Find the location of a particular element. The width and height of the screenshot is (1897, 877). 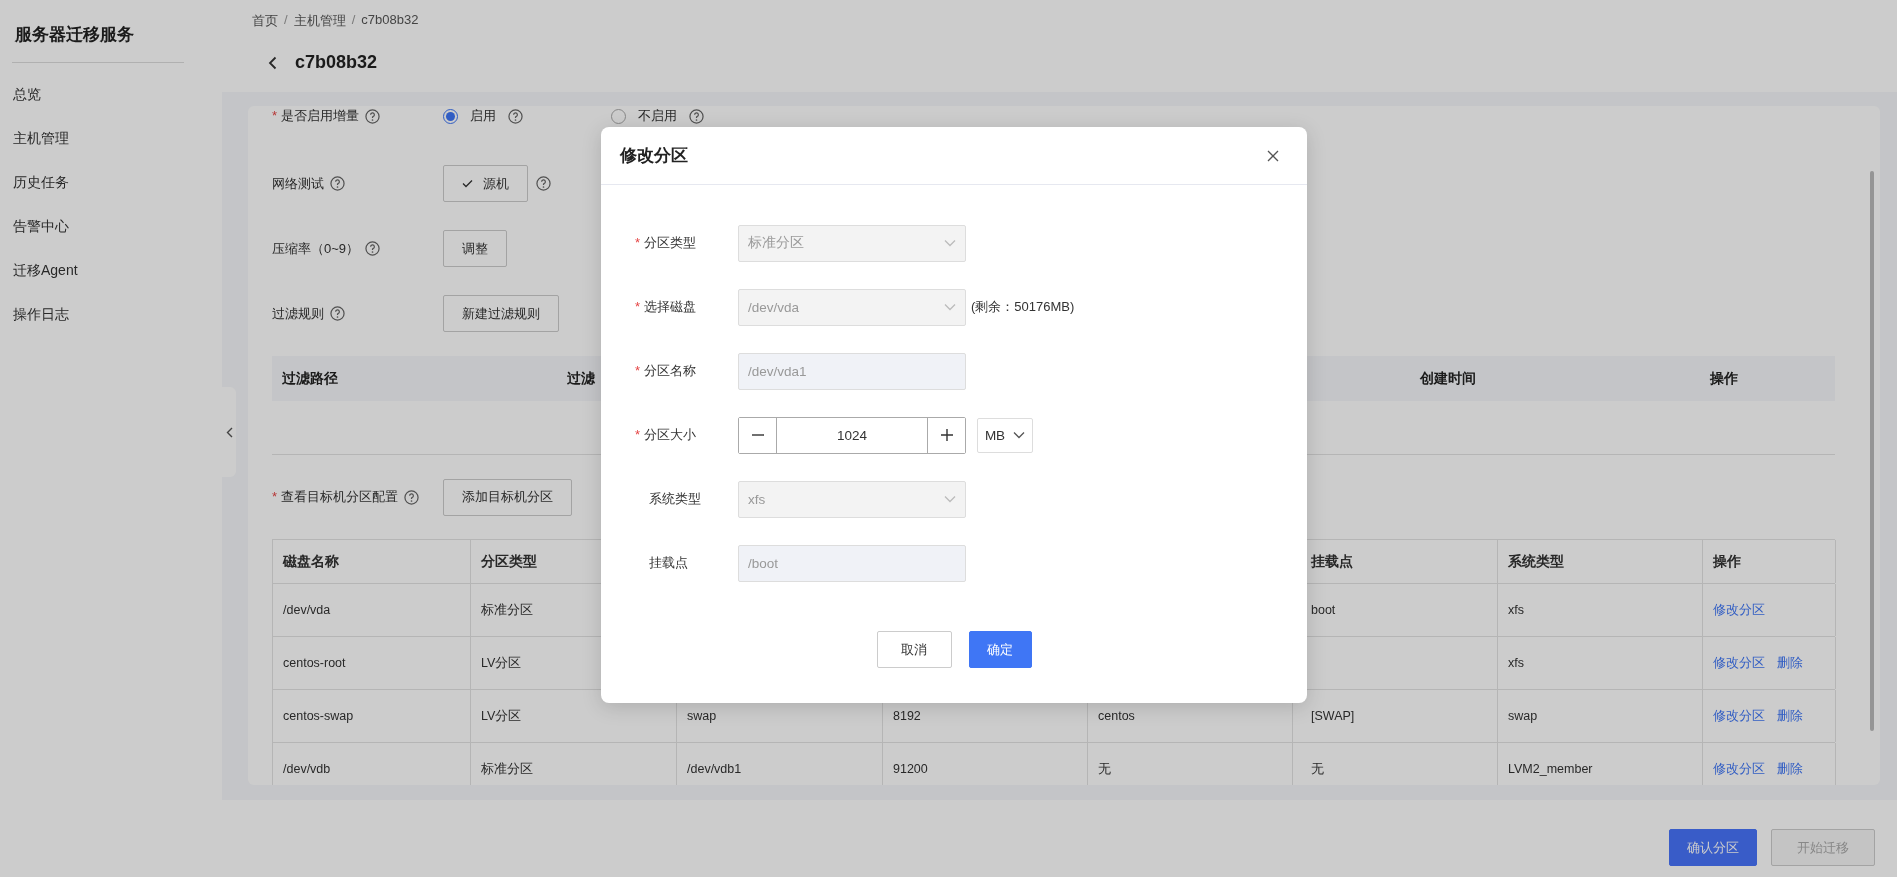

sidebar-item: 总览 is located at coordinates (111, 95).